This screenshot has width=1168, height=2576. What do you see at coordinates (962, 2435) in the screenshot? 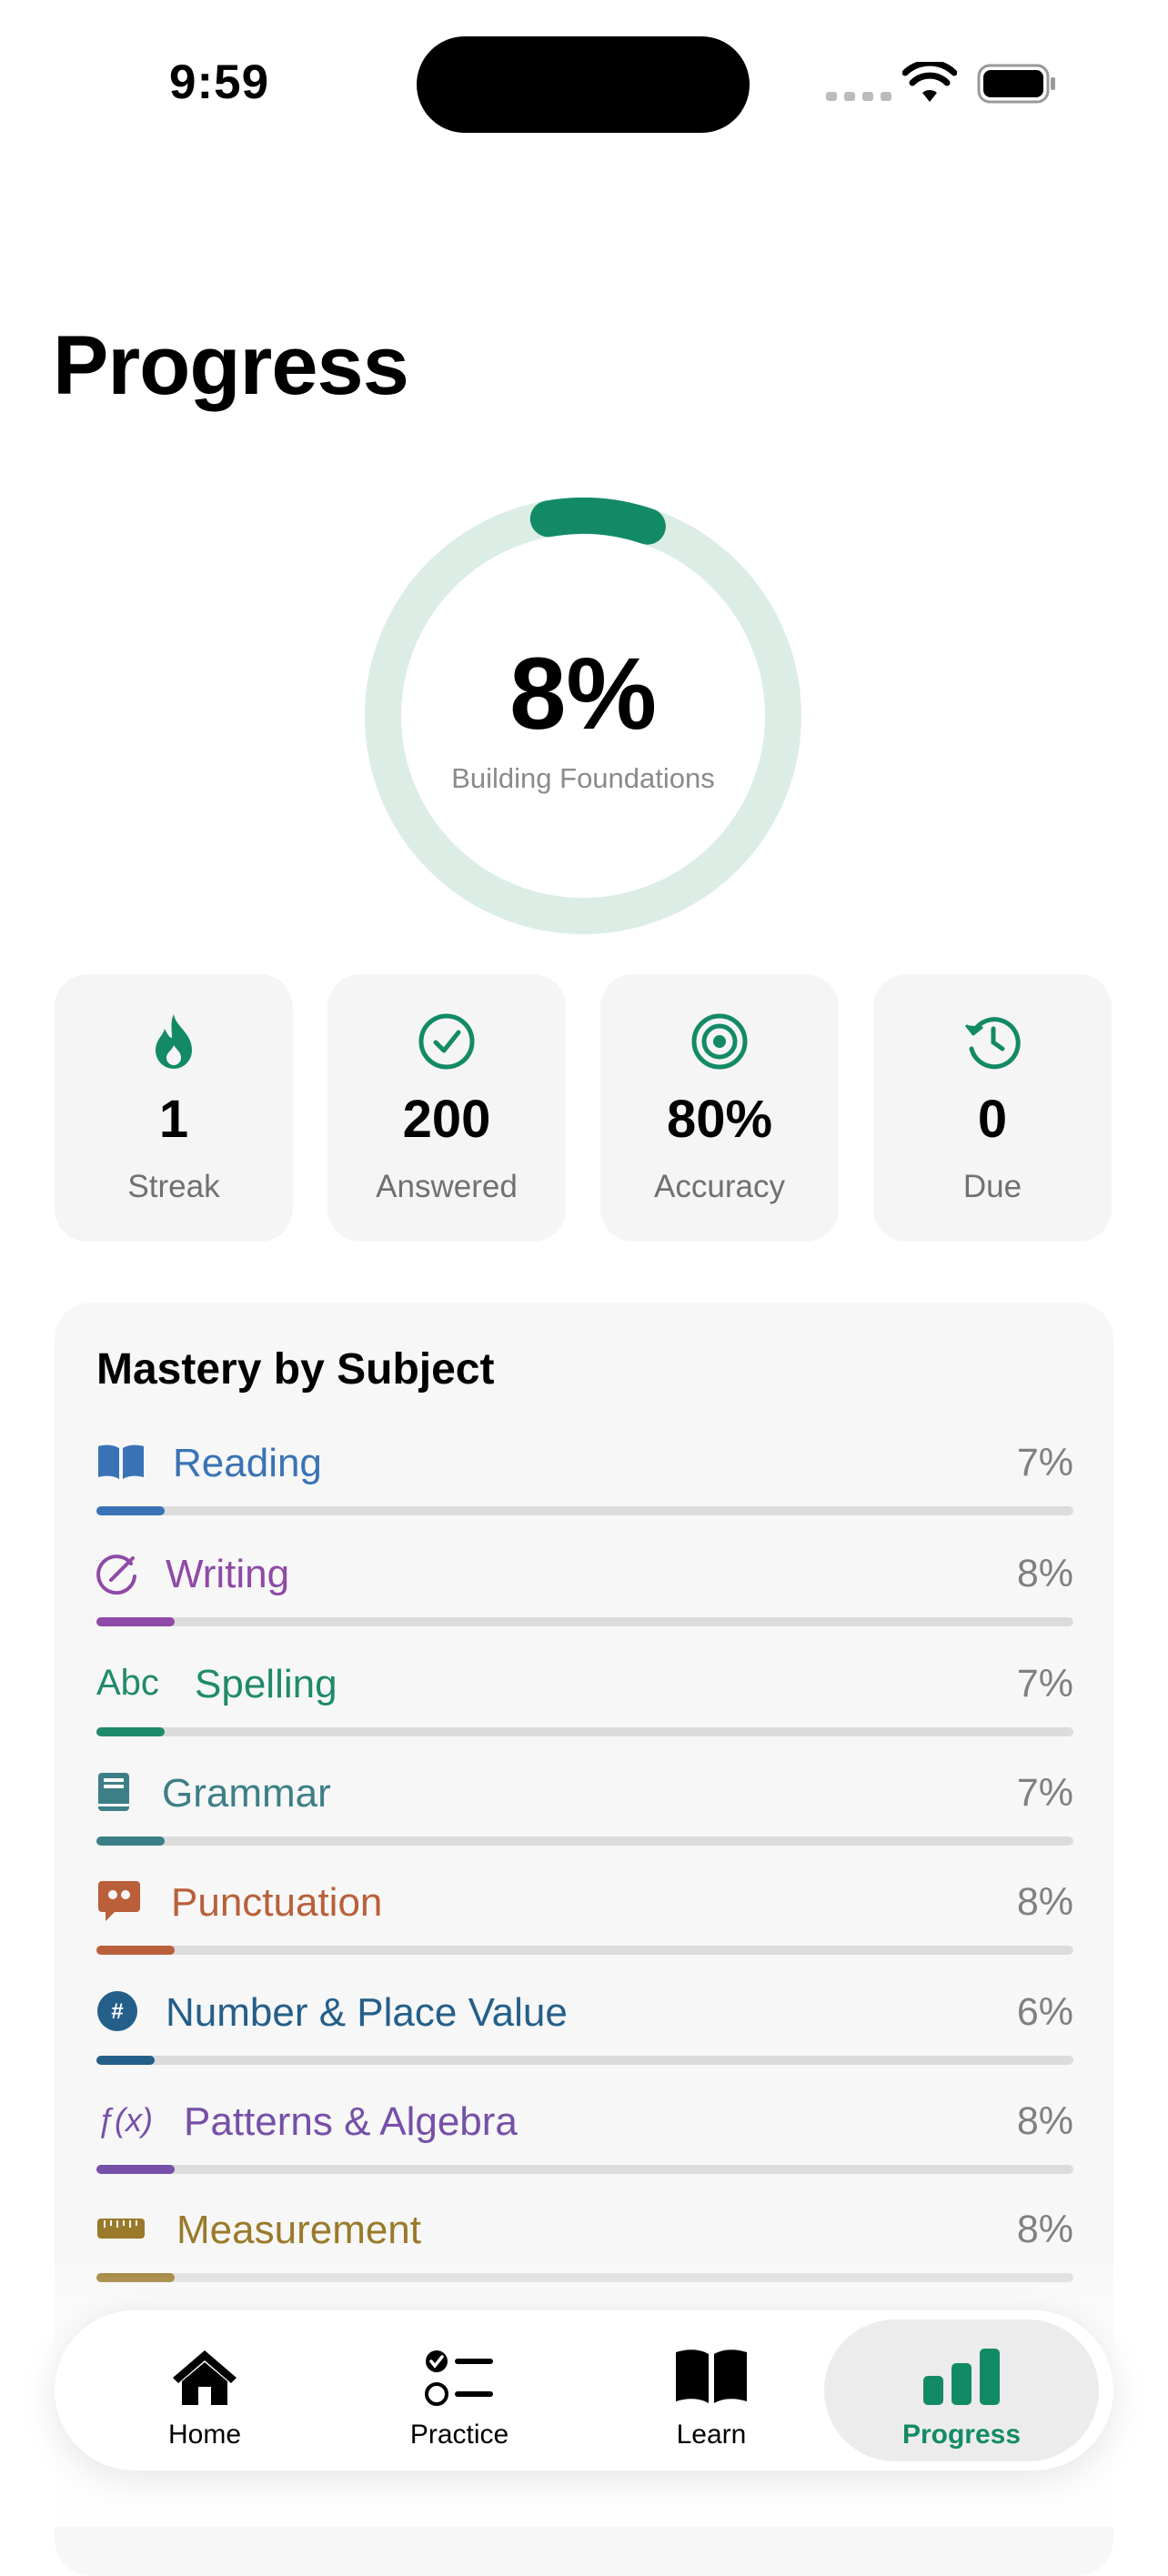
I see `tab-label: Progress` at bounding box center [962, 2435].